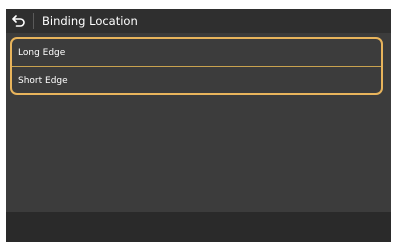  What do you see at coordinates (198, 21) in the screenshot?
I see `header-bar: Binding Location` at bounding box center [198, 21].